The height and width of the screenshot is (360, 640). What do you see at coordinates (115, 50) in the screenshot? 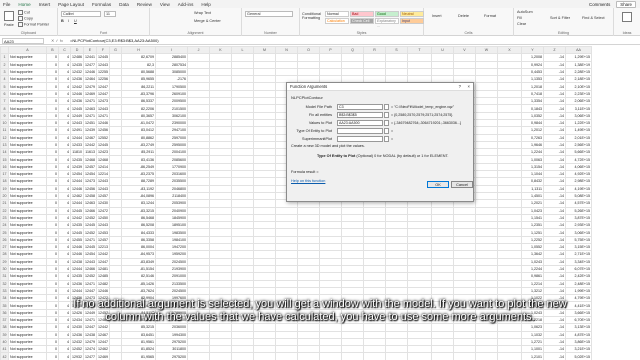
I see `column-header: G` at bounding box center [115, 50].